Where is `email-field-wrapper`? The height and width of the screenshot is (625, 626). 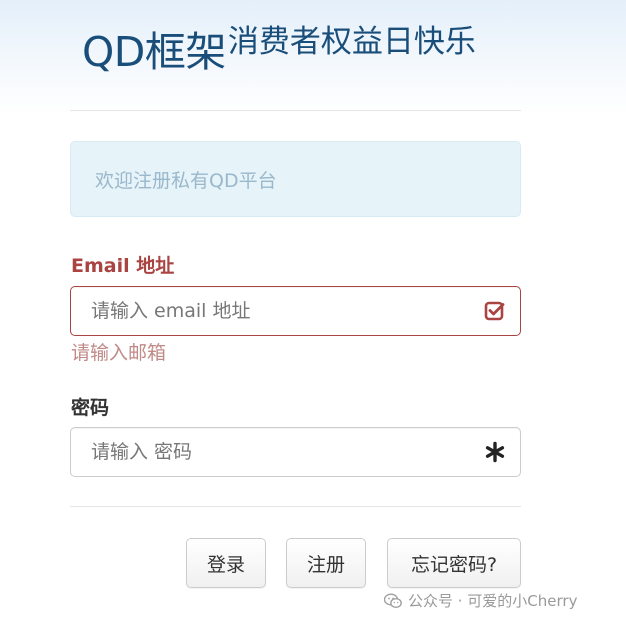 email-field-wrapper is located at coordinates (295, 311).